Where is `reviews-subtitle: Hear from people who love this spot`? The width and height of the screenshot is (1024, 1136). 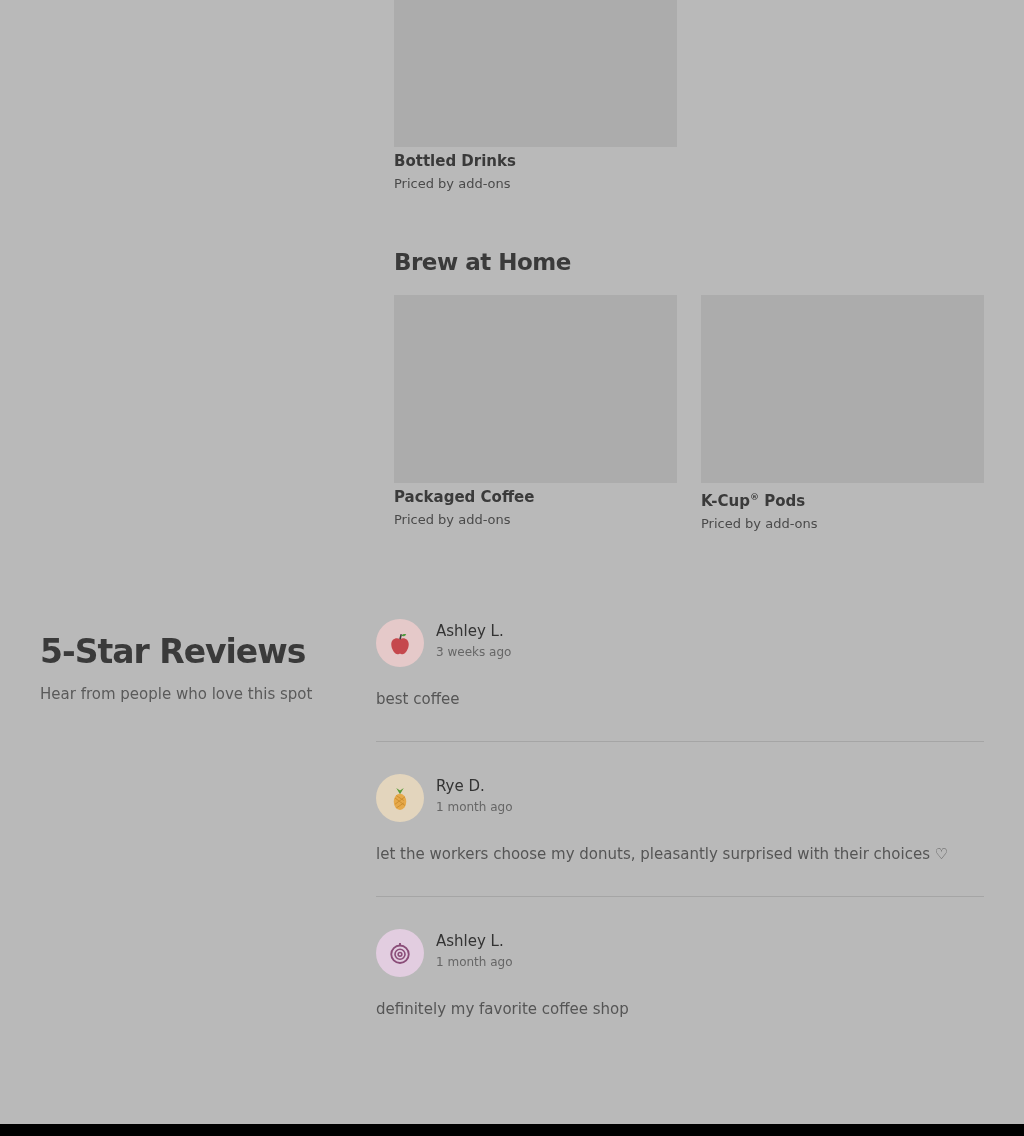
reviews-subtitle: Hear from people who love this spot is located at coordinates (177, 694).